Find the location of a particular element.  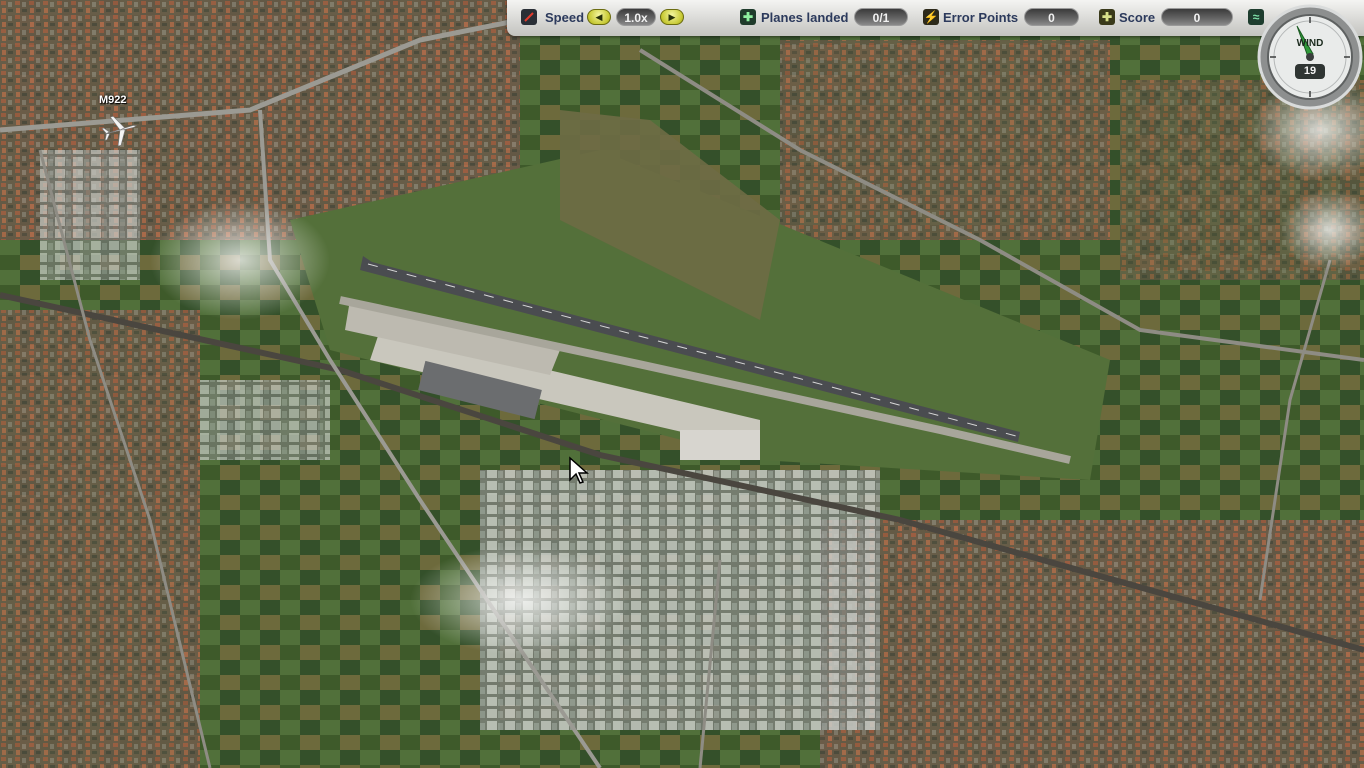

score-value: 0 is located at coordinates (1197, 17).